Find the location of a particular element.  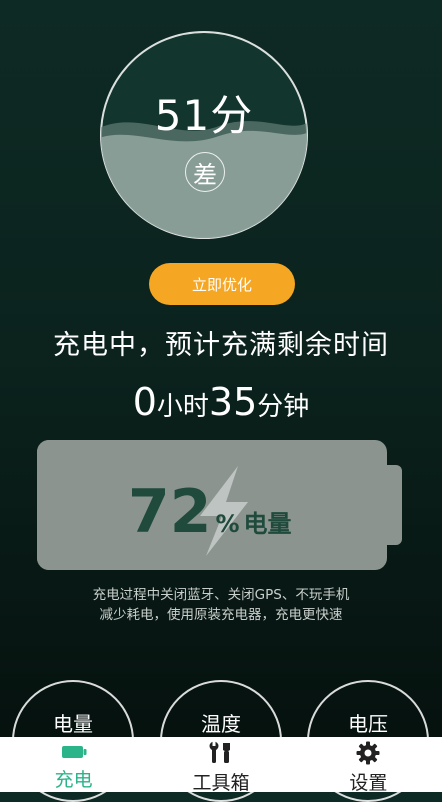

bottom-tab-bar: 充电 工具箱 设置 is located at coordinates (221, 765).